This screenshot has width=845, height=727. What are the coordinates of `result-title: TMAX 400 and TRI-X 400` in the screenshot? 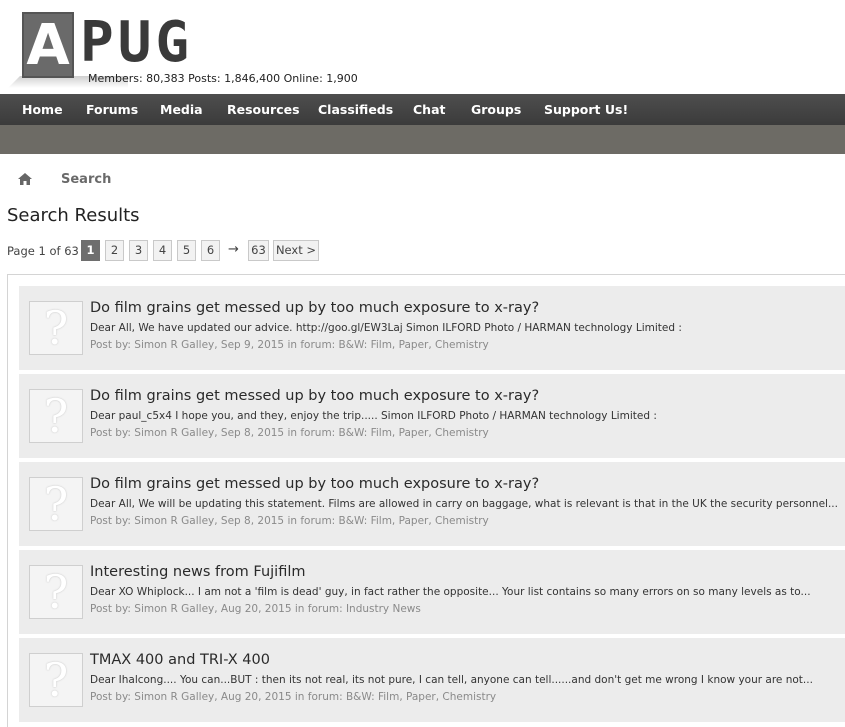 It's located at (180, 660).